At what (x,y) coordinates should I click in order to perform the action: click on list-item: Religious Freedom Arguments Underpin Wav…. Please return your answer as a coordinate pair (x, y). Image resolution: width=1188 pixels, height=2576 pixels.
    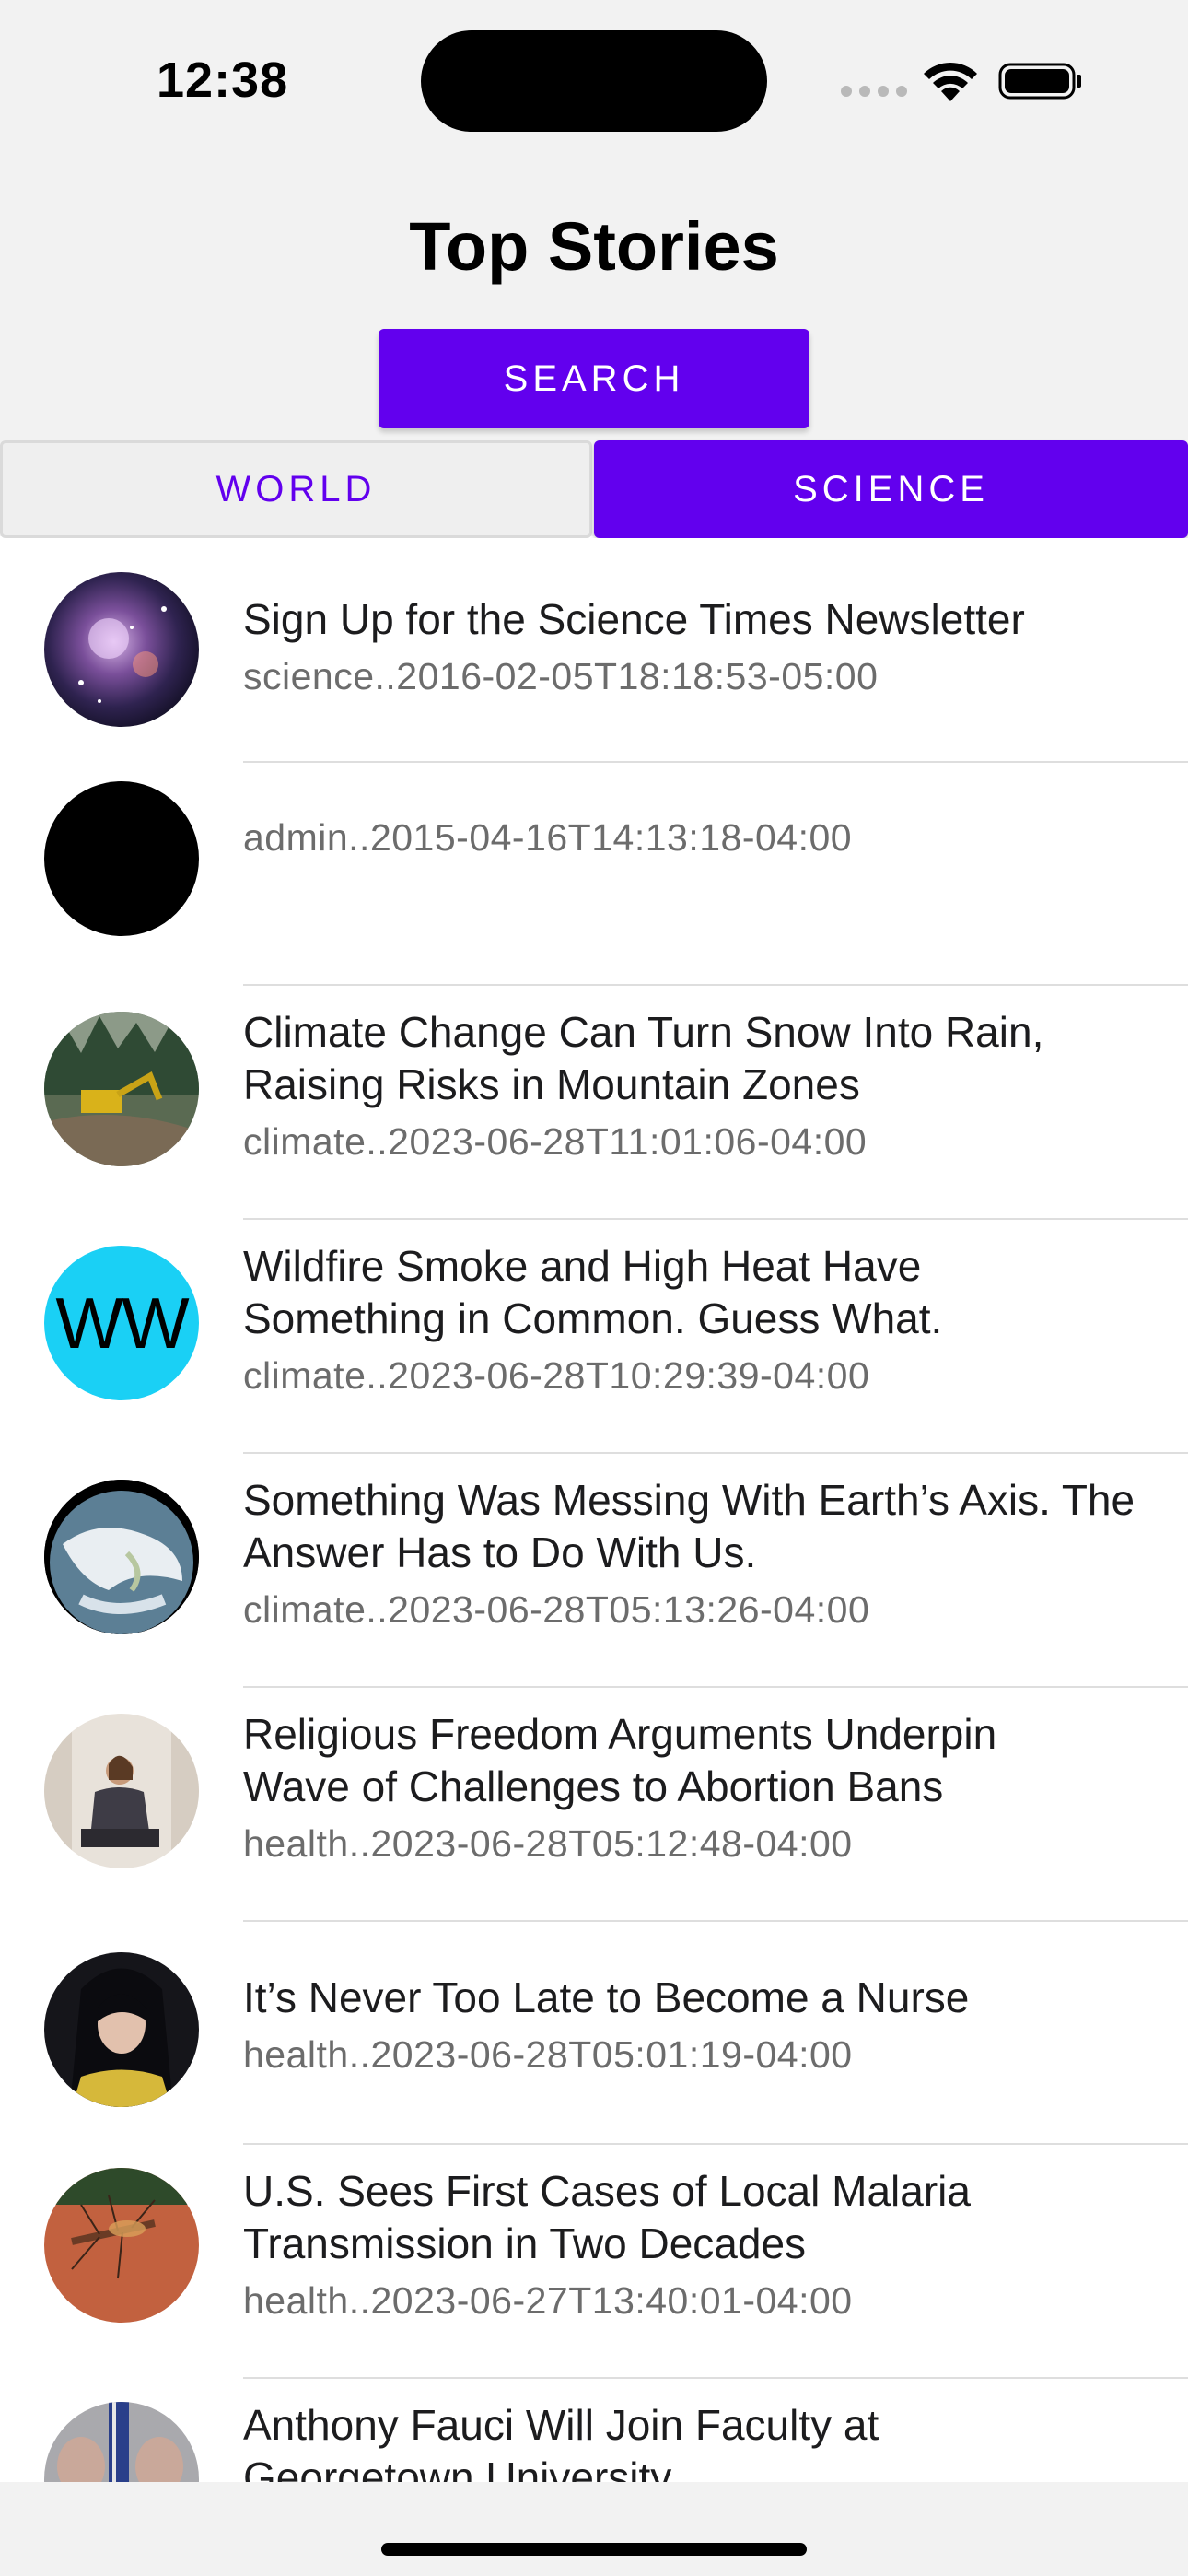
    Looking at the image, I should click on (594, 1804).